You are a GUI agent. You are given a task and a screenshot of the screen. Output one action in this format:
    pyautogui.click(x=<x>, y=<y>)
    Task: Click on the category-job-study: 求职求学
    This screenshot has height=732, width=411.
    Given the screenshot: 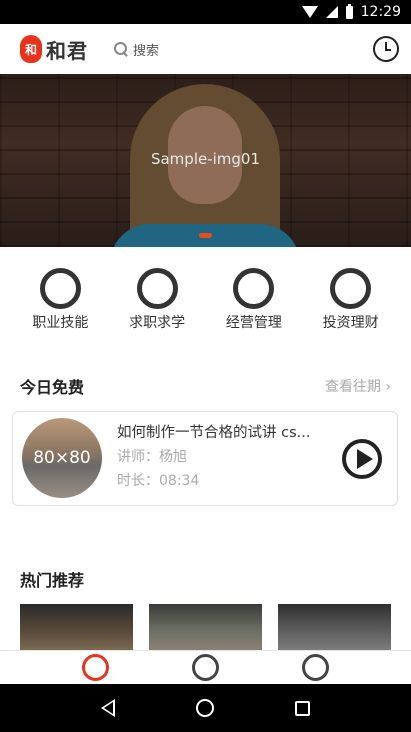 What is the action you would take?
    pyautogui.click(x=157, y=300)
    